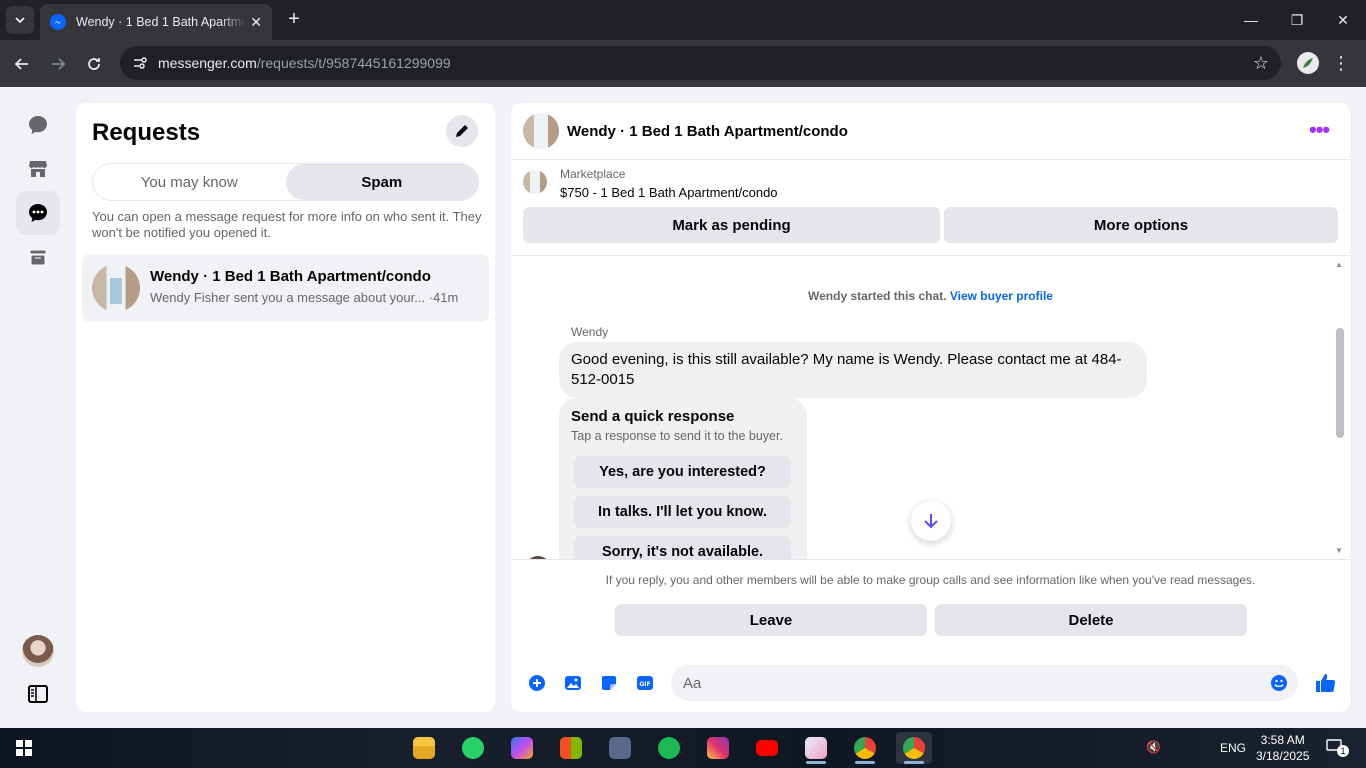 The height and width of the screenshot is (768, 1366). Describe the element at coordinates (1251, 20) in the screenshot. I see `minimize-button: —` at that location.